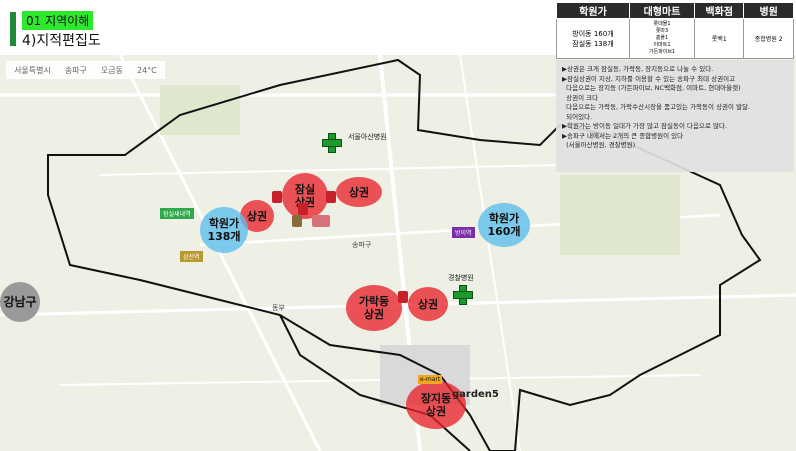  Describe the element at coordinates (191, 256) in the screenshot. I see `station-samjeon: 삼전역` at that location.